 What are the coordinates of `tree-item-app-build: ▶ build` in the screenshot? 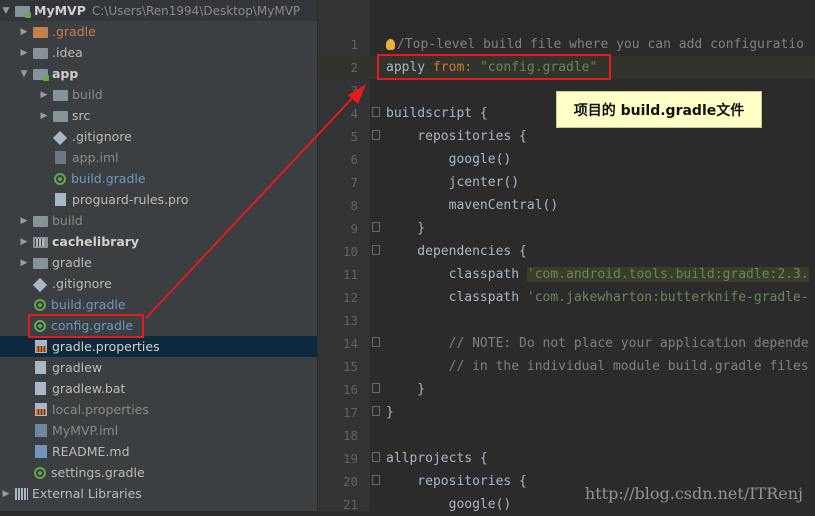 It's located at (158, 94).